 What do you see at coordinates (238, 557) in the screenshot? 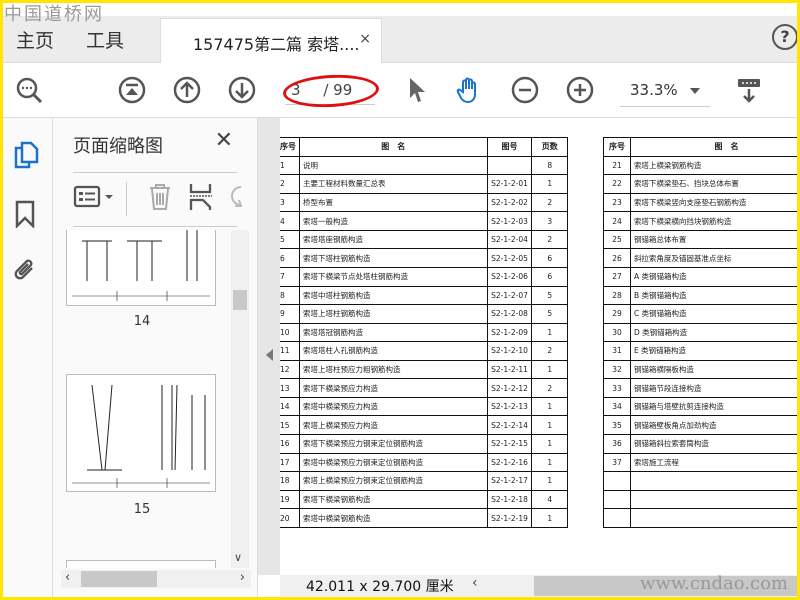
I see `scroll-down-icon: ∨` at bounding box center [238, 557].